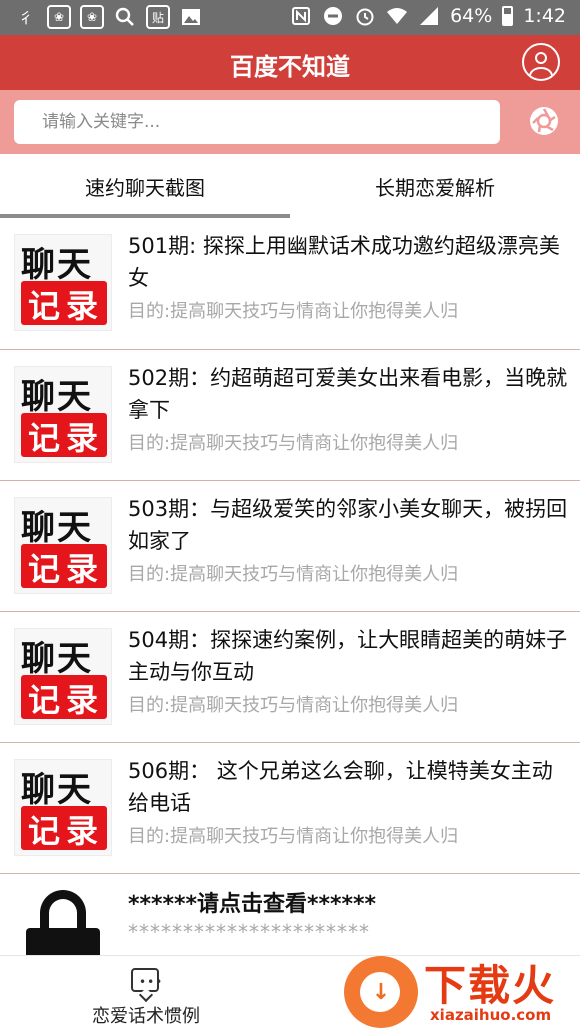  Describe the element at coordinates (508, 16) in the screenshot. I see `battery-icon` at that location.